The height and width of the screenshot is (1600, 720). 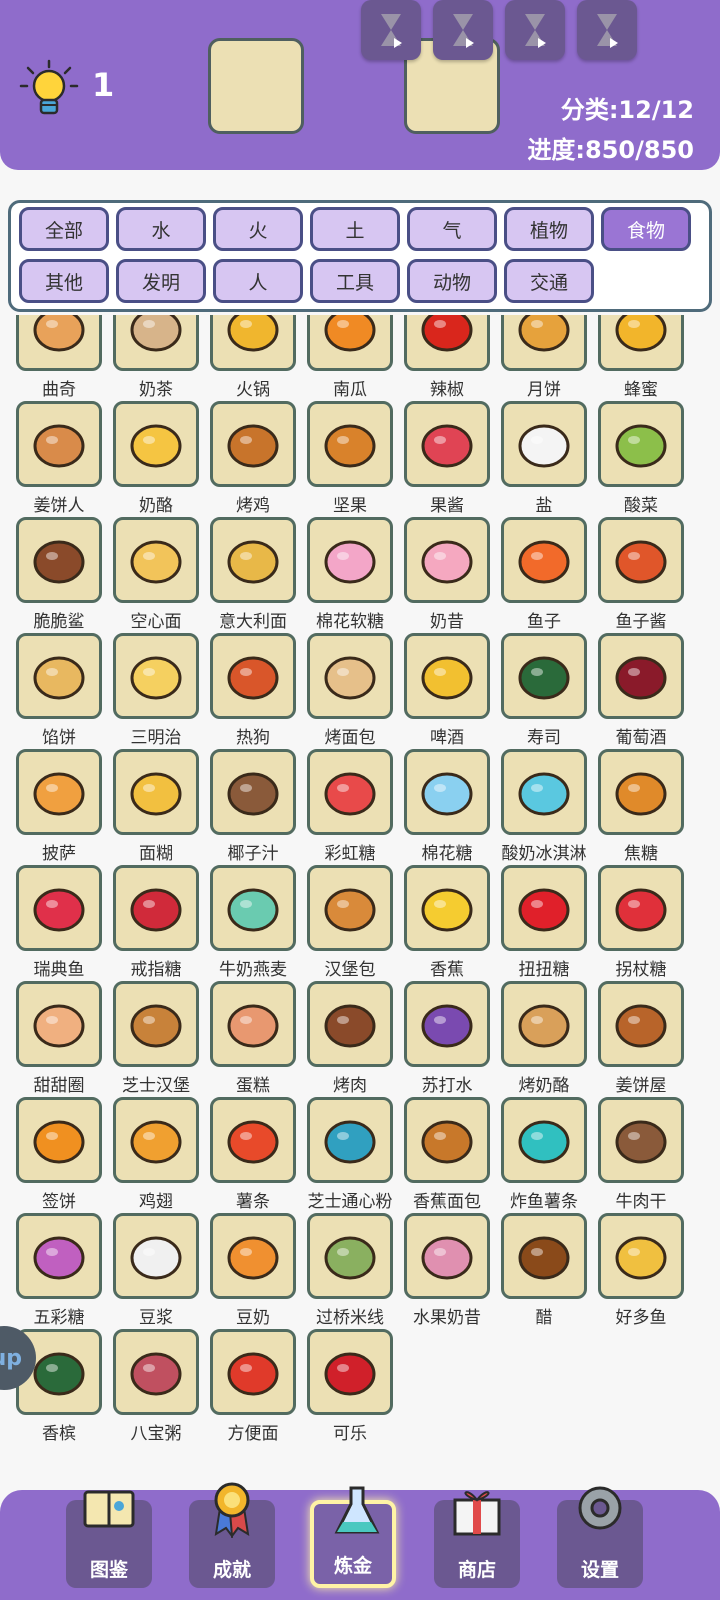 I want to click on element-item: 可乐, so click(x=350, y=1386).